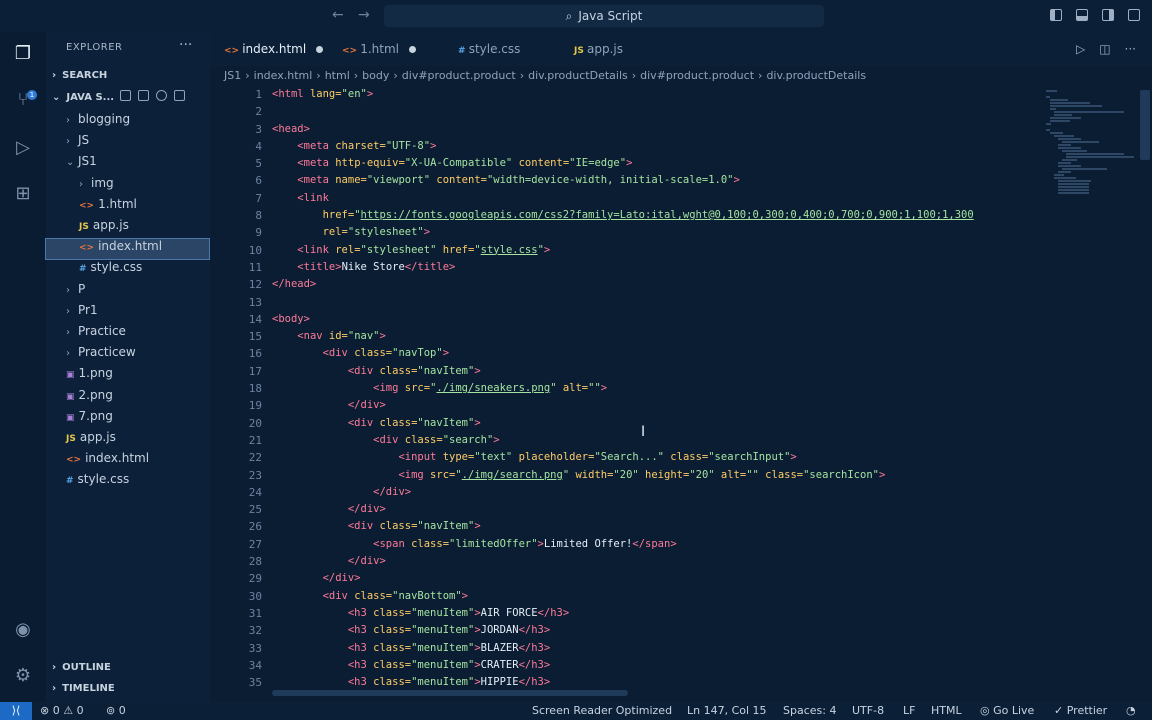  Describe the element at coordinates (602, 711) in the screenshot. I see `screen-reader-mode: Screen Reader Optimized` at that location.